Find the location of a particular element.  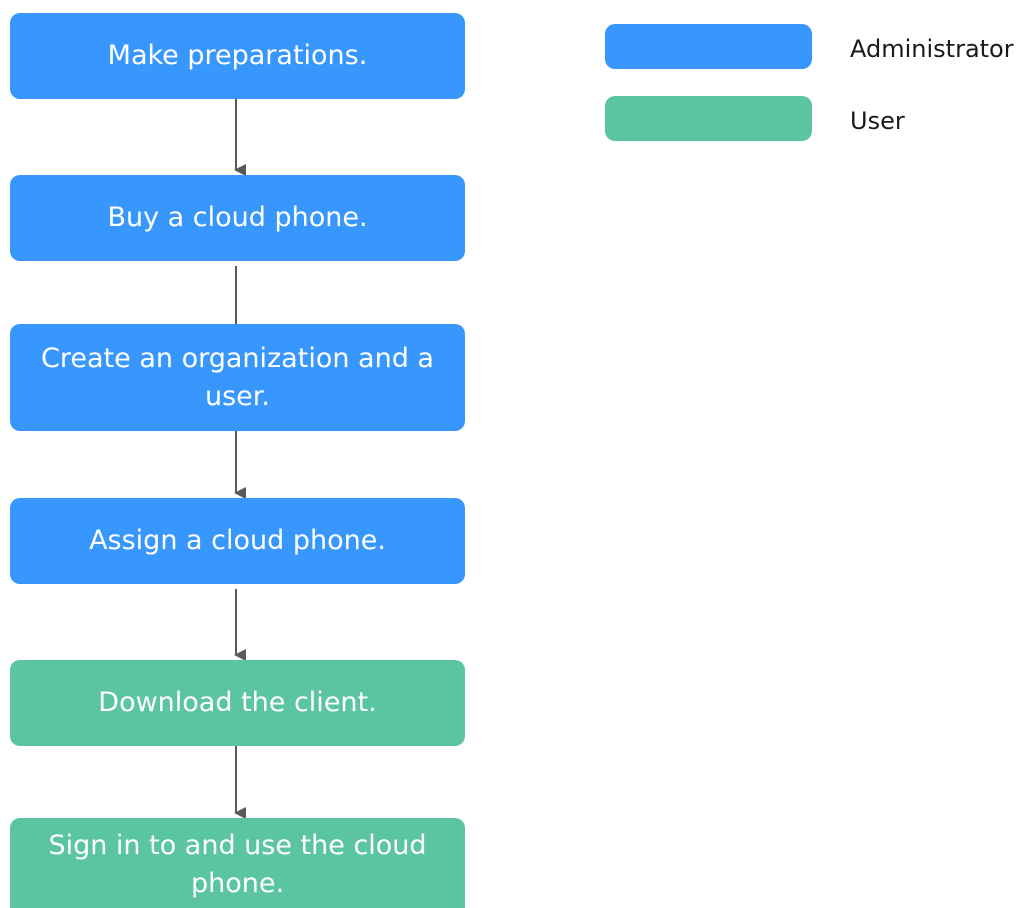

step-label: Buy a cloud phone. is located at coordinates (237, 217).